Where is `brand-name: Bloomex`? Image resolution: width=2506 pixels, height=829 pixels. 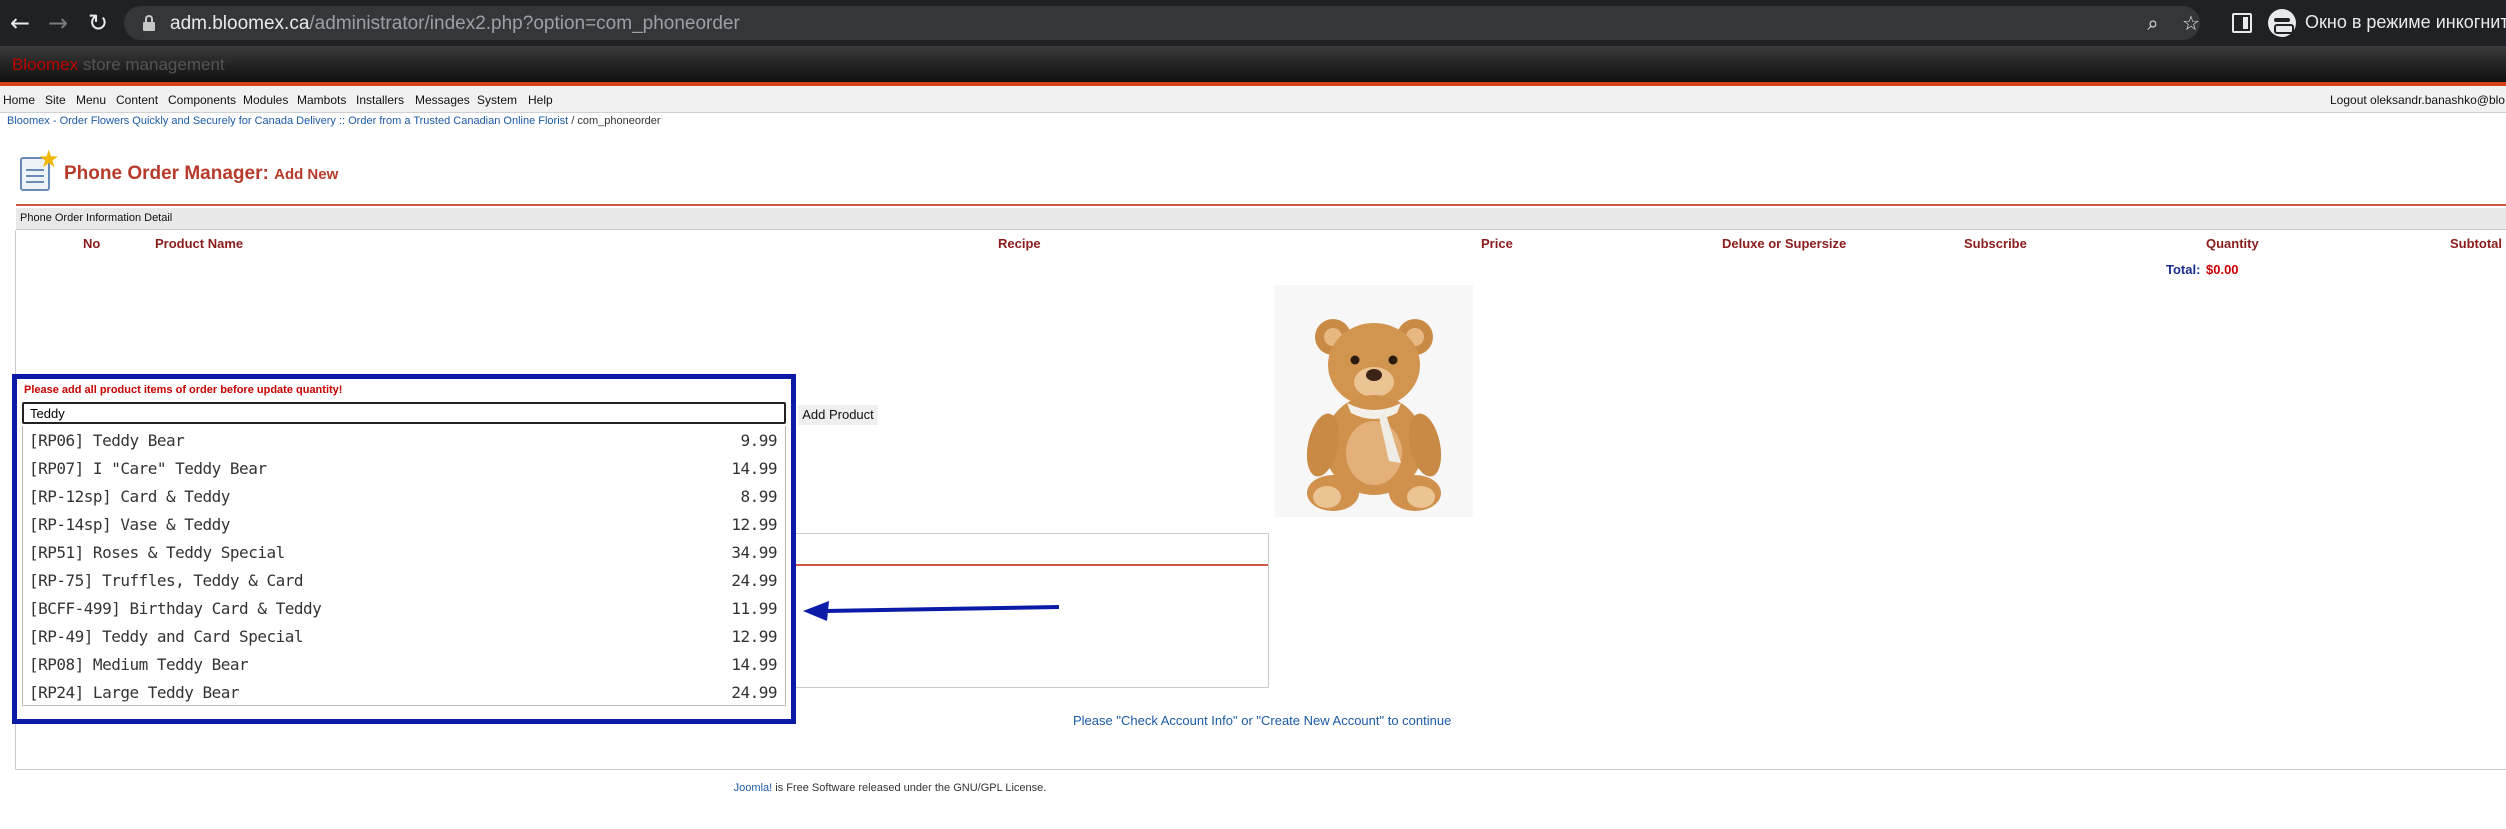 brand-name: Bloomex is located at coordinates (45, 64).